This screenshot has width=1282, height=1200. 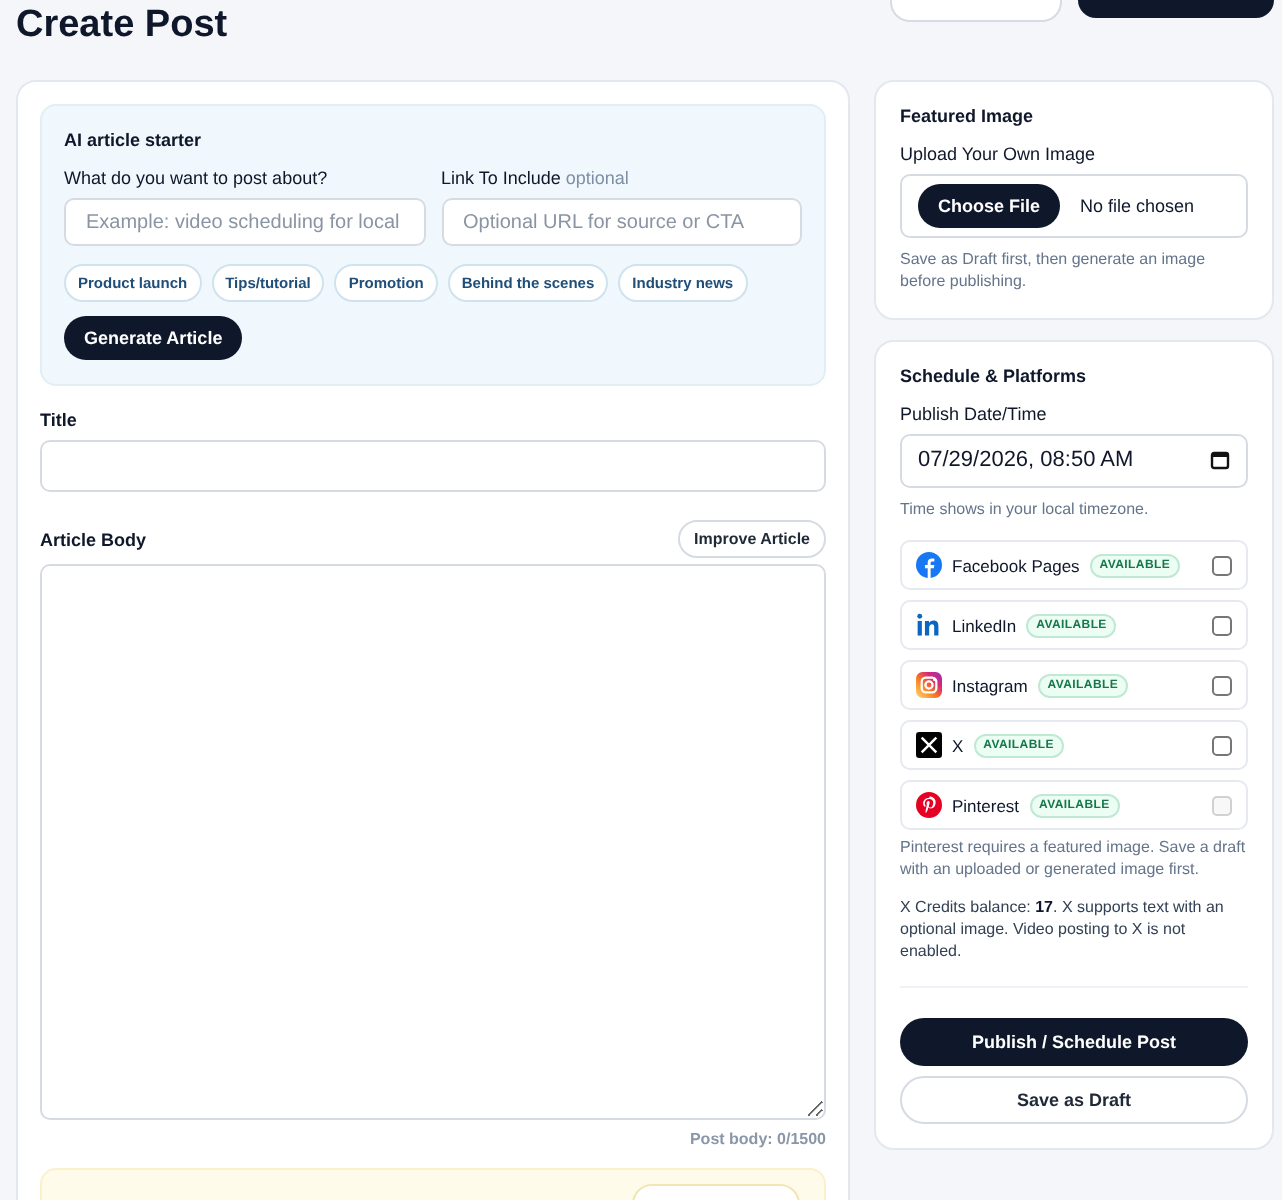 What do you see at coordinates (929, 805) in the screenshot?
I see `pin-icon` at bounding box center [929, 805].